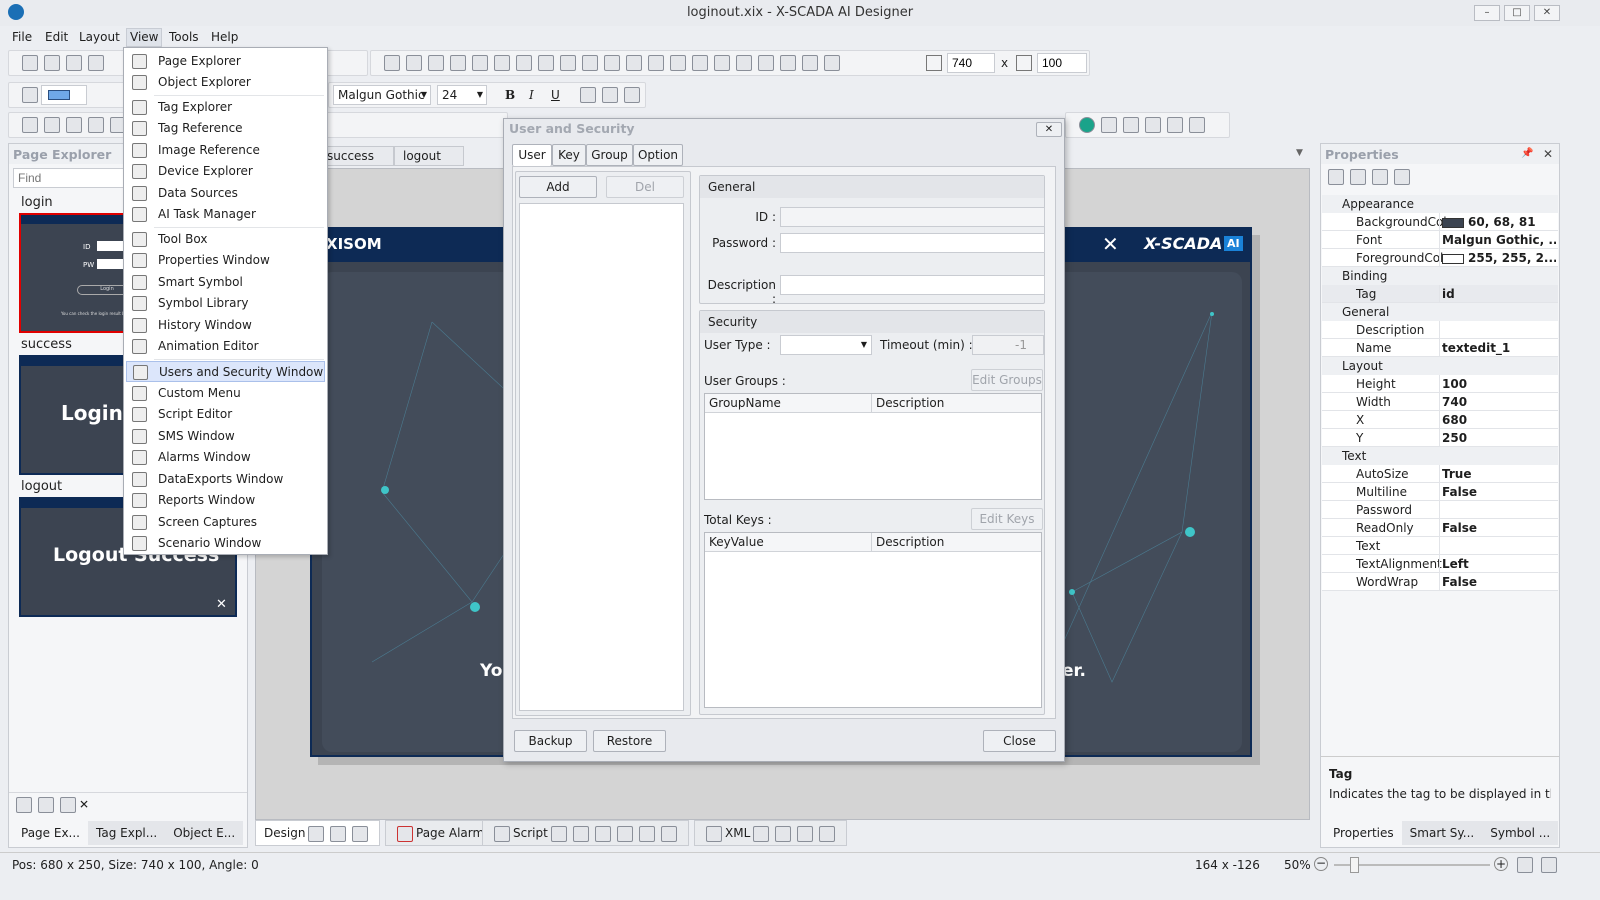  I want to click on align-top-icon, so click(502, 63).